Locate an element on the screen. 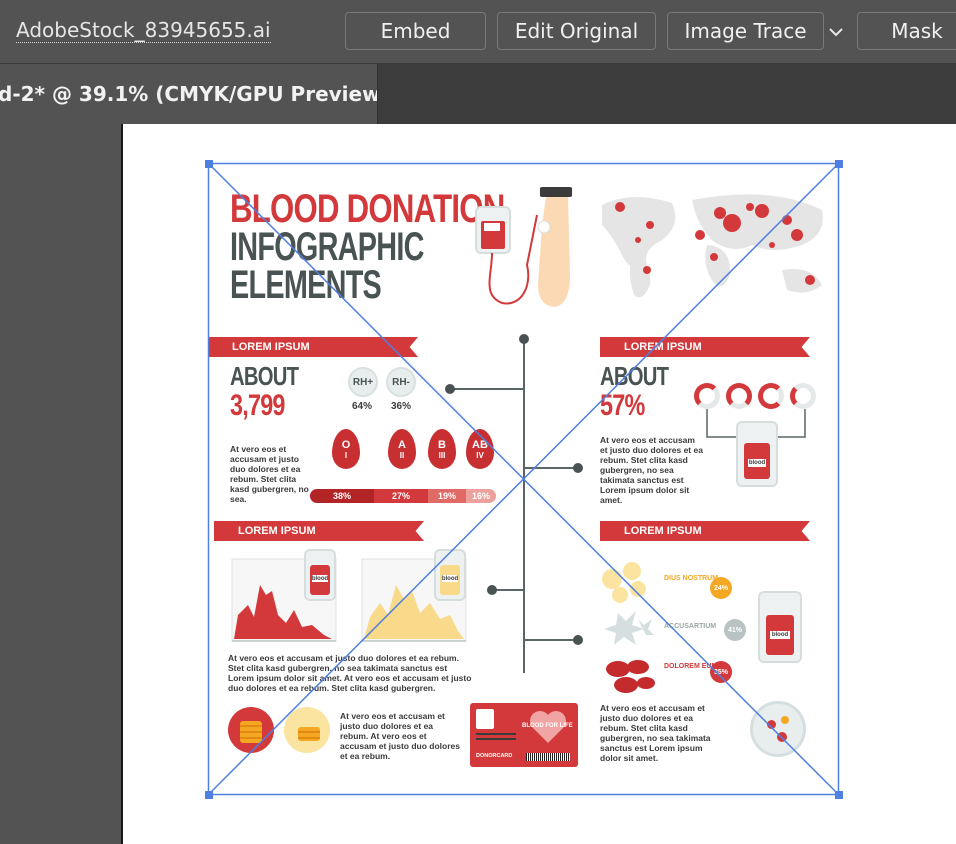 The width and height of the screenshot is (956, 844). ribbon-top-right: LOREM IPSUM is located at coordinates (705, 347).